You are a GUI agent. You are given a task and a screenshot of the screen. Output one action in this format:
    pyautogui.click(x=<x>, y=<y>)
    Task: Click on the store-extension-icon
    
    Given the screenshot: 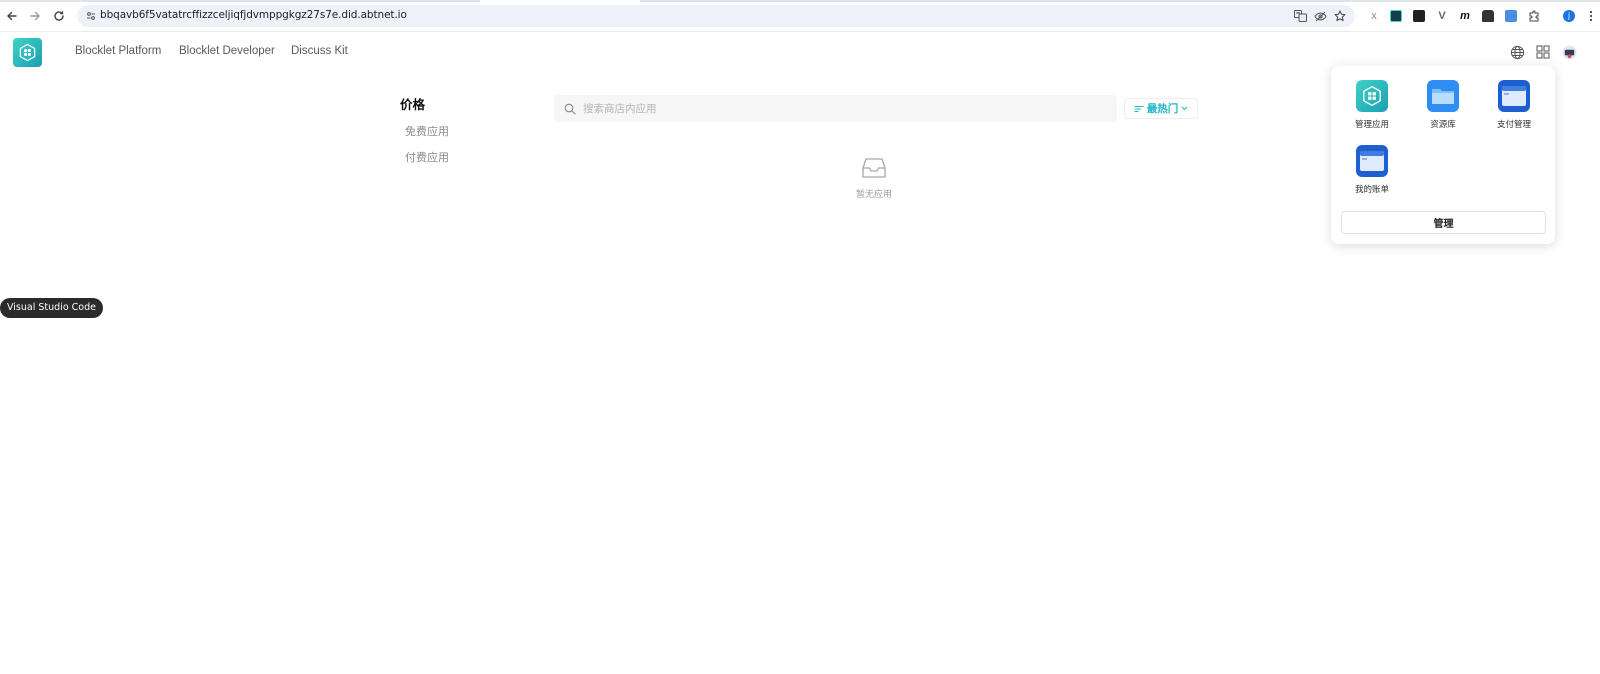 What is the action you would take?
    pyautogui.click(x=1488, y=16)
    